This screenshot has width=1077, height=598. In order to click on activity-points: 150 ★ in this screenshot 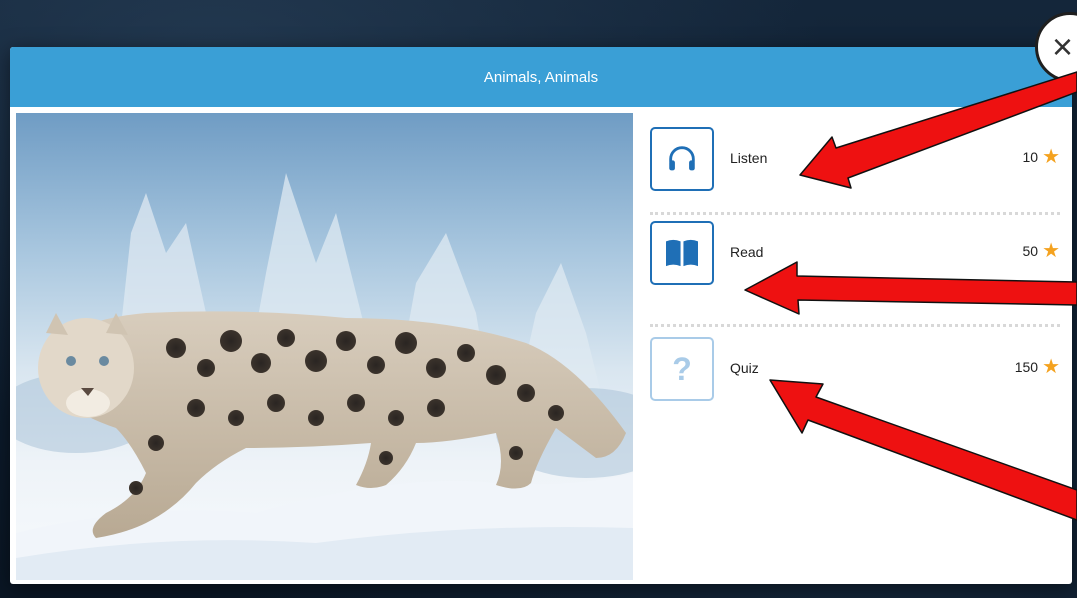, I will do `click(1037, 367)`.